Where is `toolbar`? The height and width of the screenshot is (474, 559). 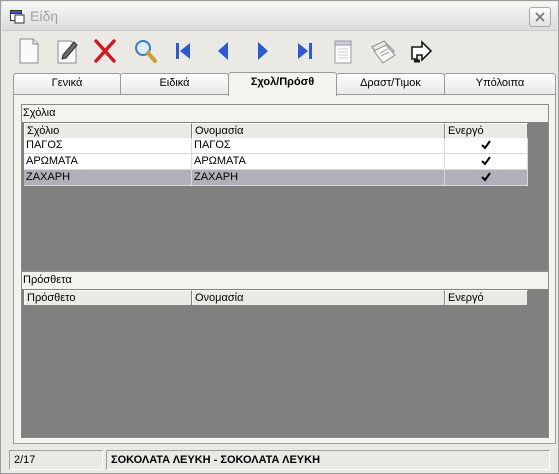 toolbar is located at coordinates (226, 52).